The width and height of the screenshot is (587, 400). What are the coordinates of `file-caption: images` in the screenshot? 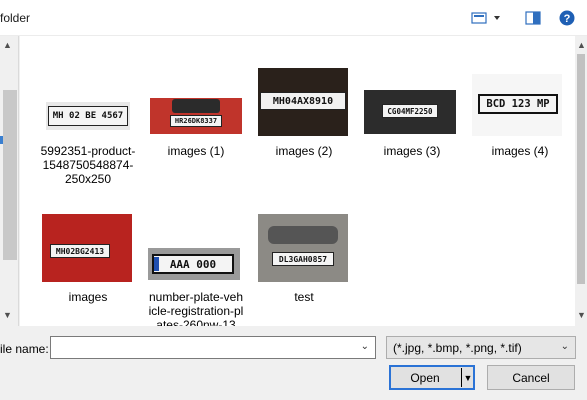 It's located at (88, 297).